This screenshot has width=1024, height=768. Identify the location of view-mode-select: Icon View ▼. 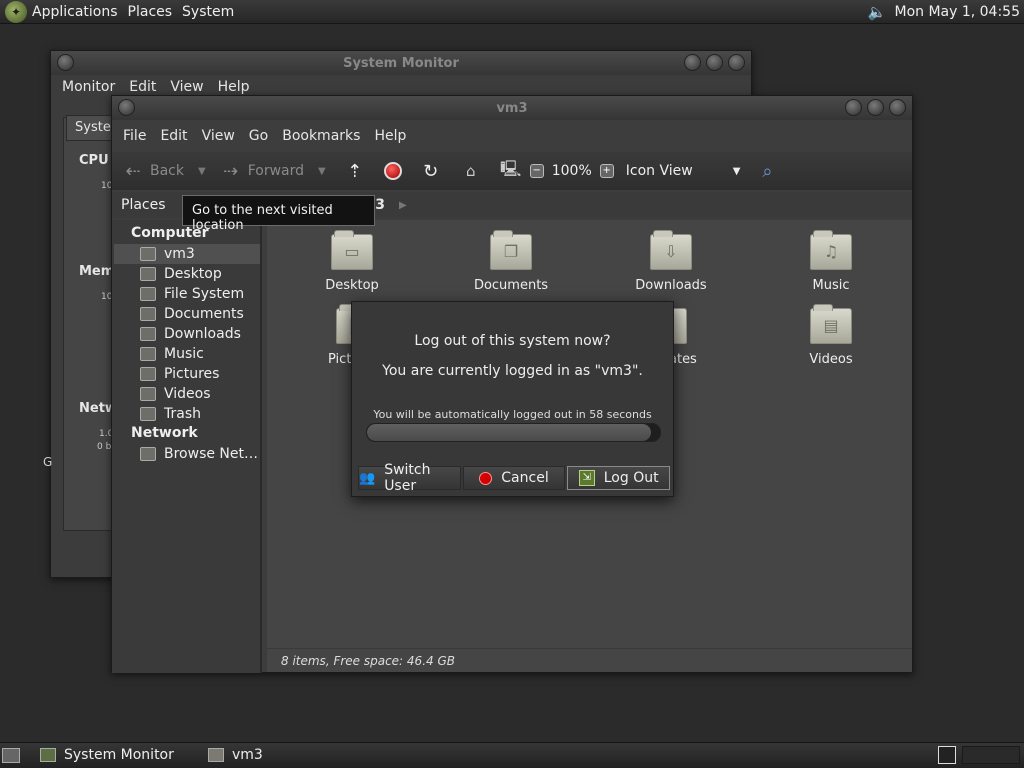
(683, 171).